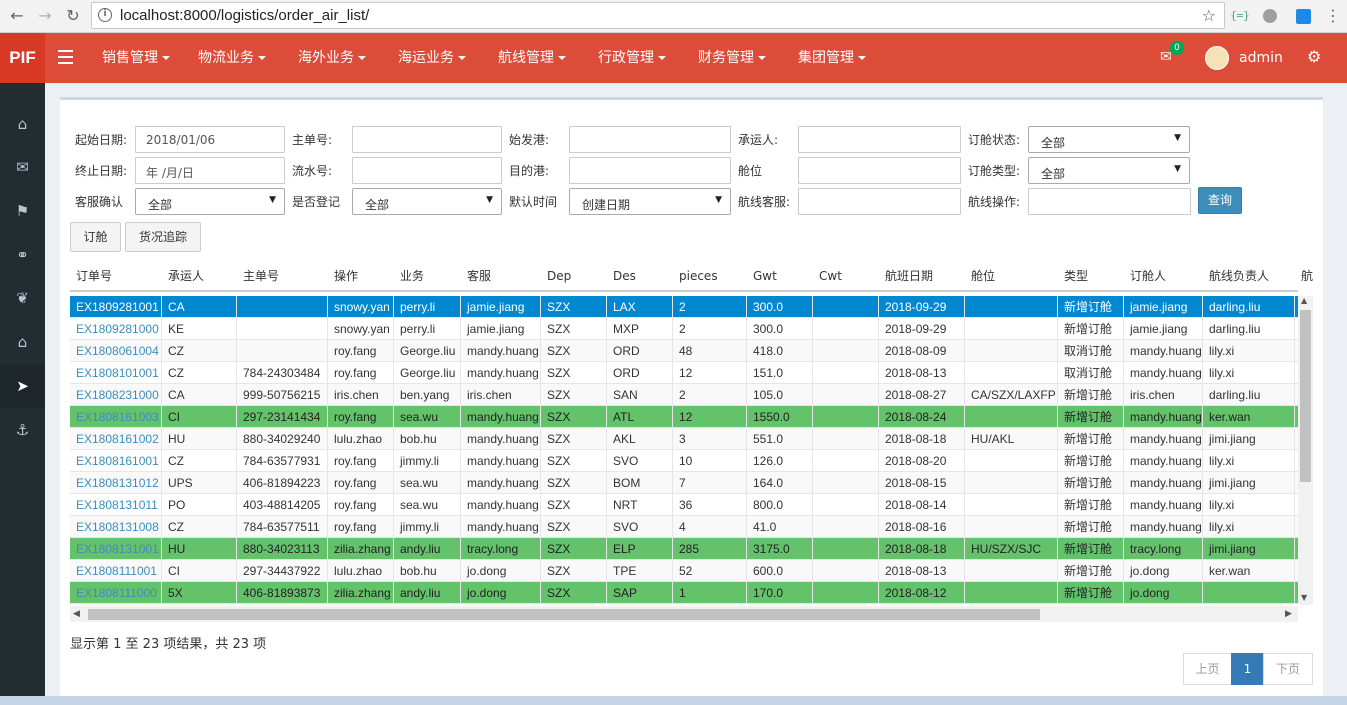 This screenshot has width=1347, height=705. Describe the element at coordinates (1304, 300) in the screenshot. I see `scroll-up-arrow-icon: ▲` at that location.